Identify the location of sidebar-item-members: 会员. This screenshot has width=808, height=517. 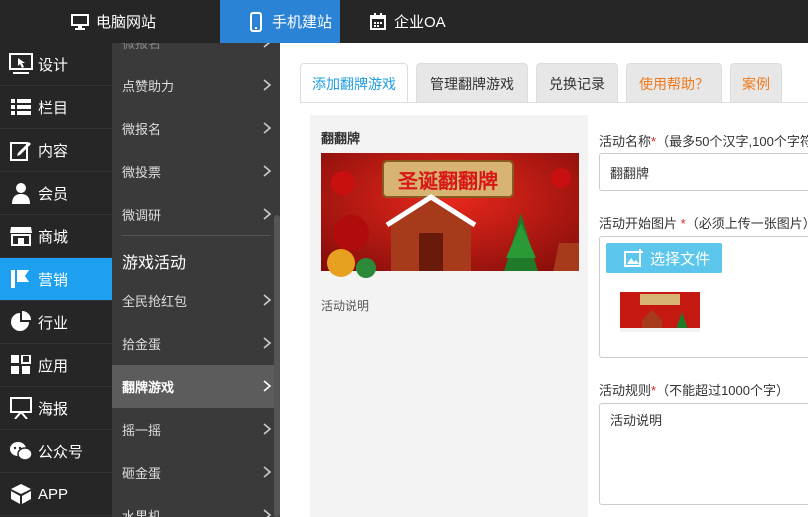
(56, 193).